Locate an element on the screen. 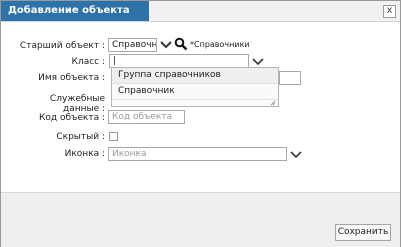 The width and height of the screenshot is (401, 247). resize-grip-icon is located at coordinates (273, 102).